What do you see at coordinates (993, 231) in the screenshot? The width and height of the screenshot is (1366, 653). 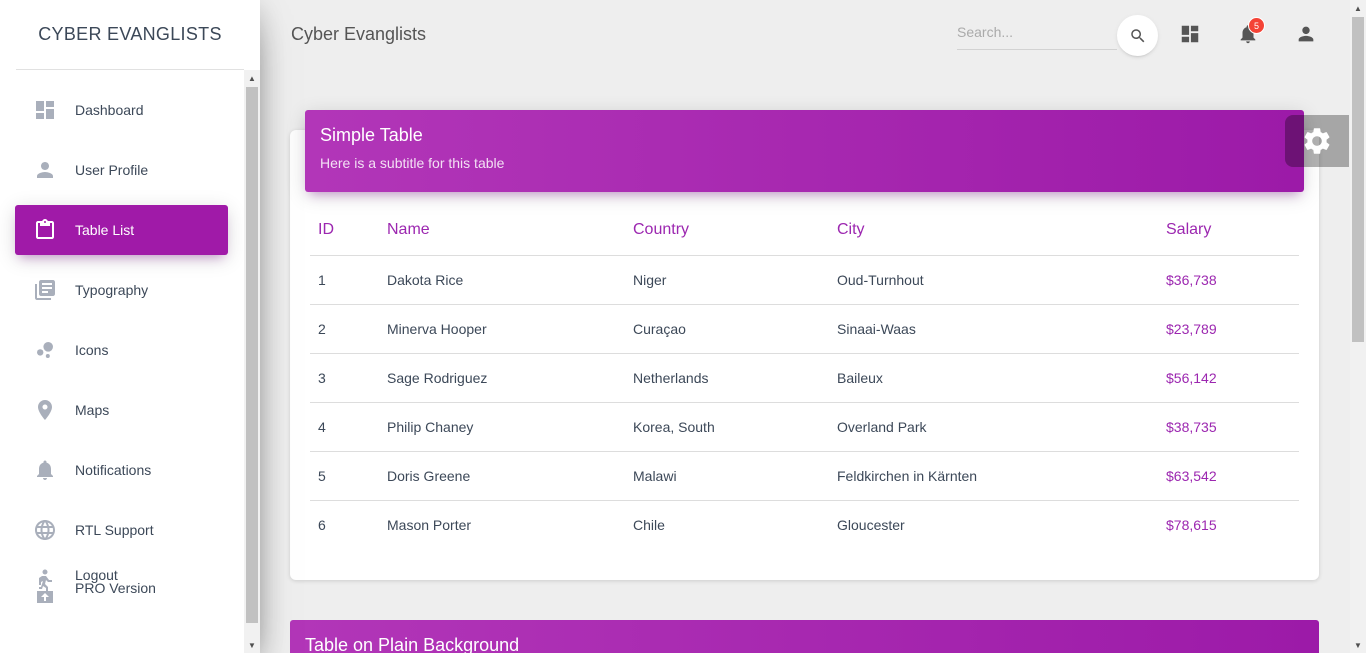 I see `column-header-city: City` at bounding box center [993, 231].